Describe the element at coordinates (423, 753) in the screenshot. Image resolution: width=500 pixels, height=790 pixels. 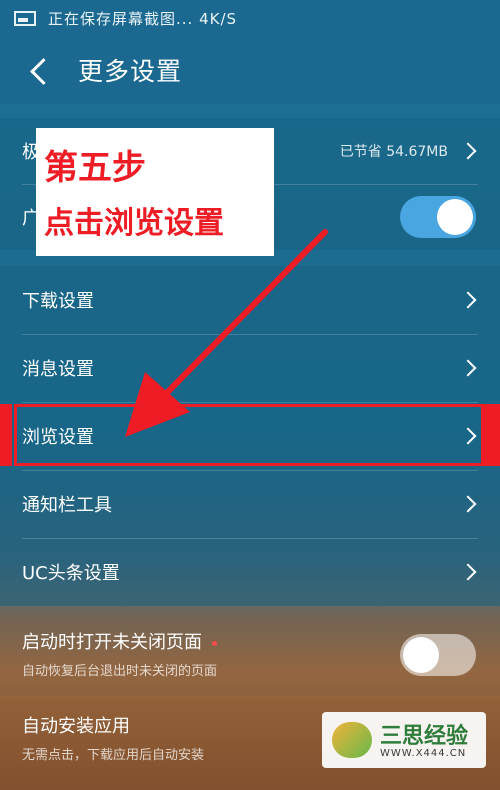
I see `watermark-url: WWW.X444.CN` at that location.